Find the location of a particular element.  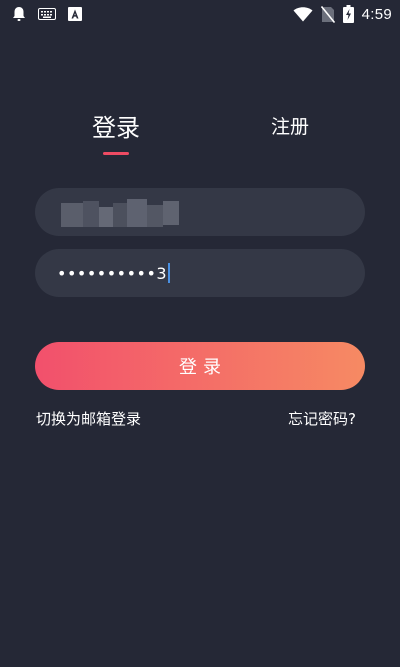

auth-tabs: 登录 注册 is located at coordinates (200, 137).